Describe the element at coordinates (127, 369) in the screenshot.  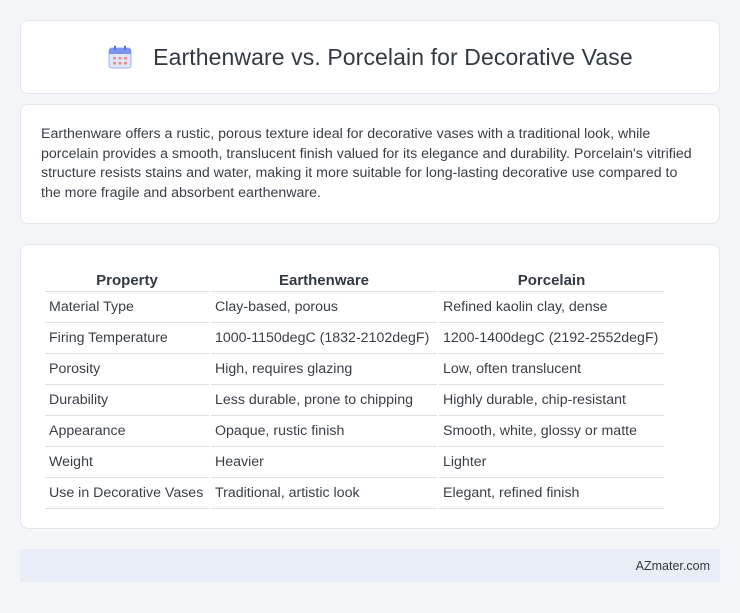
I see `cell-property: Porosity` at that location.